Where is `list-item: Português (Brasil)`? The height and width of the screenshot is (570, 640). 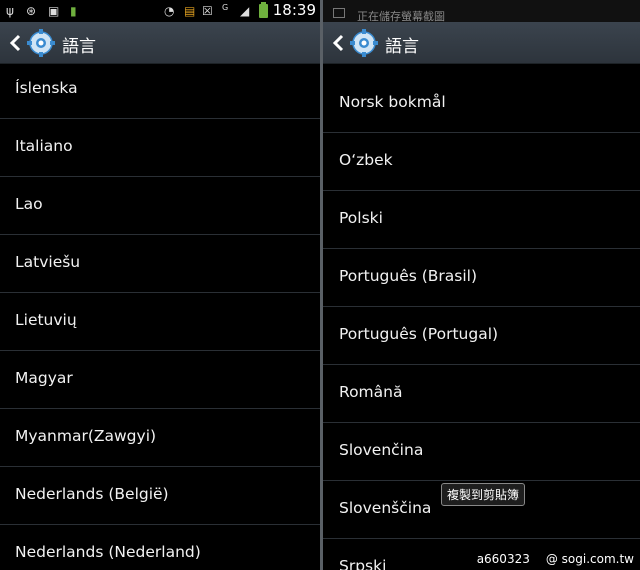
list-item: Português (Brasil) is located at coordinates (481, 278).